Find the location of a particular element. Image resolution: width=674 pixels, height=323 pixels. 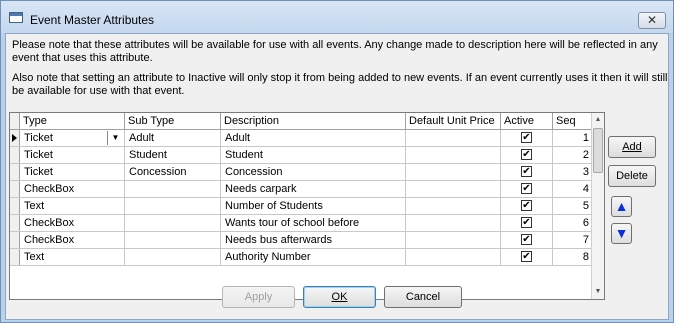

table-row: Text Number of Students ✔ 5 is located at coordinates (301, 206).